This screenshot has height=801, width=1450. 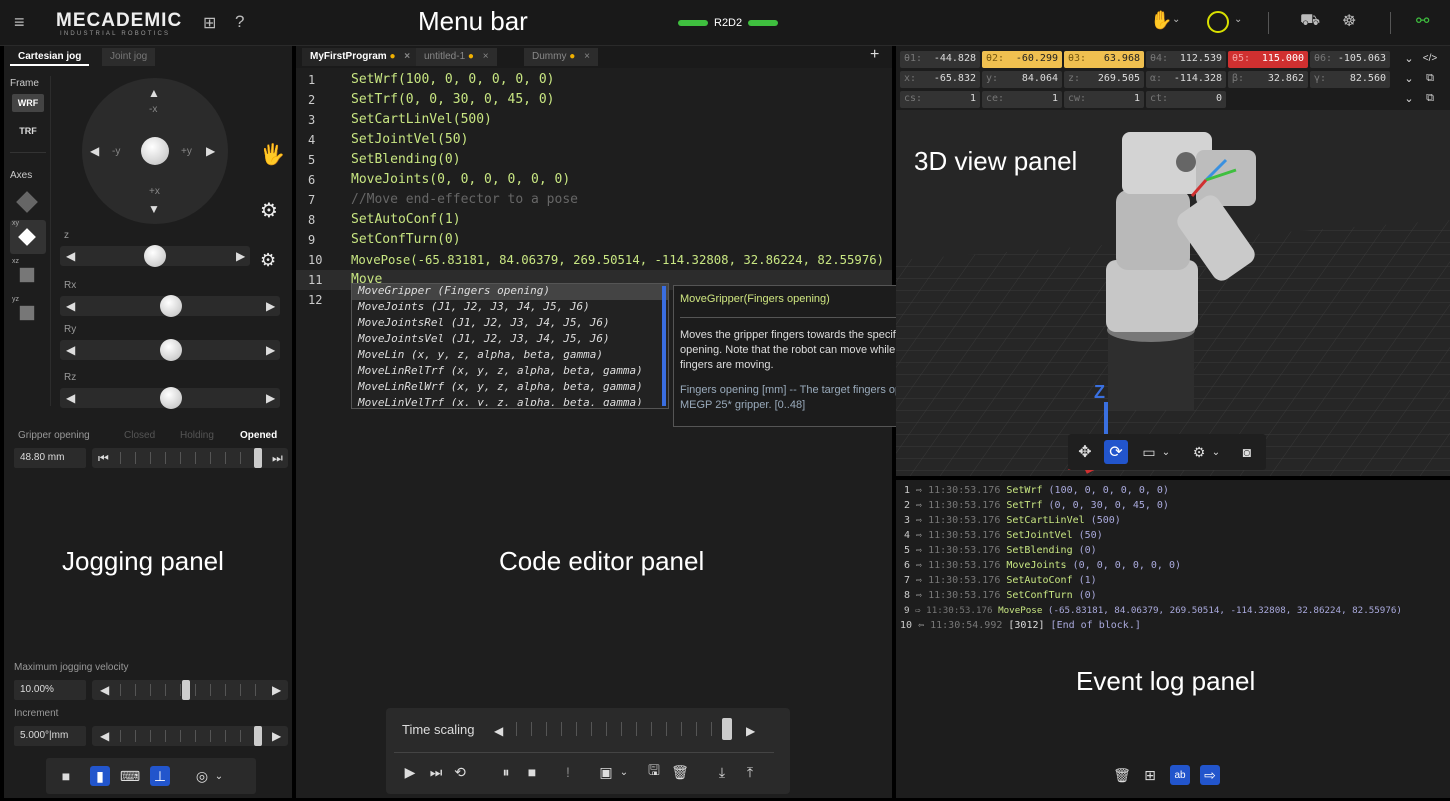 What do you see at coordinates (456, 57) in the screenshot?
I see `tab-untitled-1: untitled-1 ● ×` at bounding box center [456, 57].